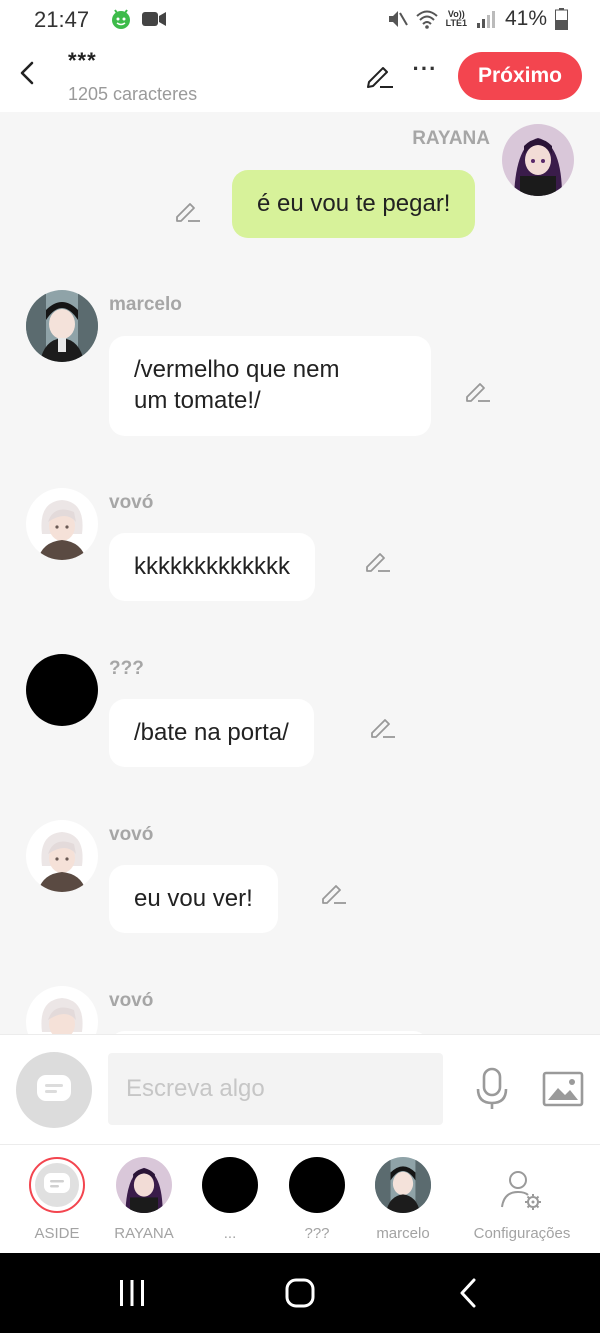 This screenshot has height=1333, width=600. Describe the element at coordinates (456, 23) in the screenshot. I see `network-label: LTE1` at that location.